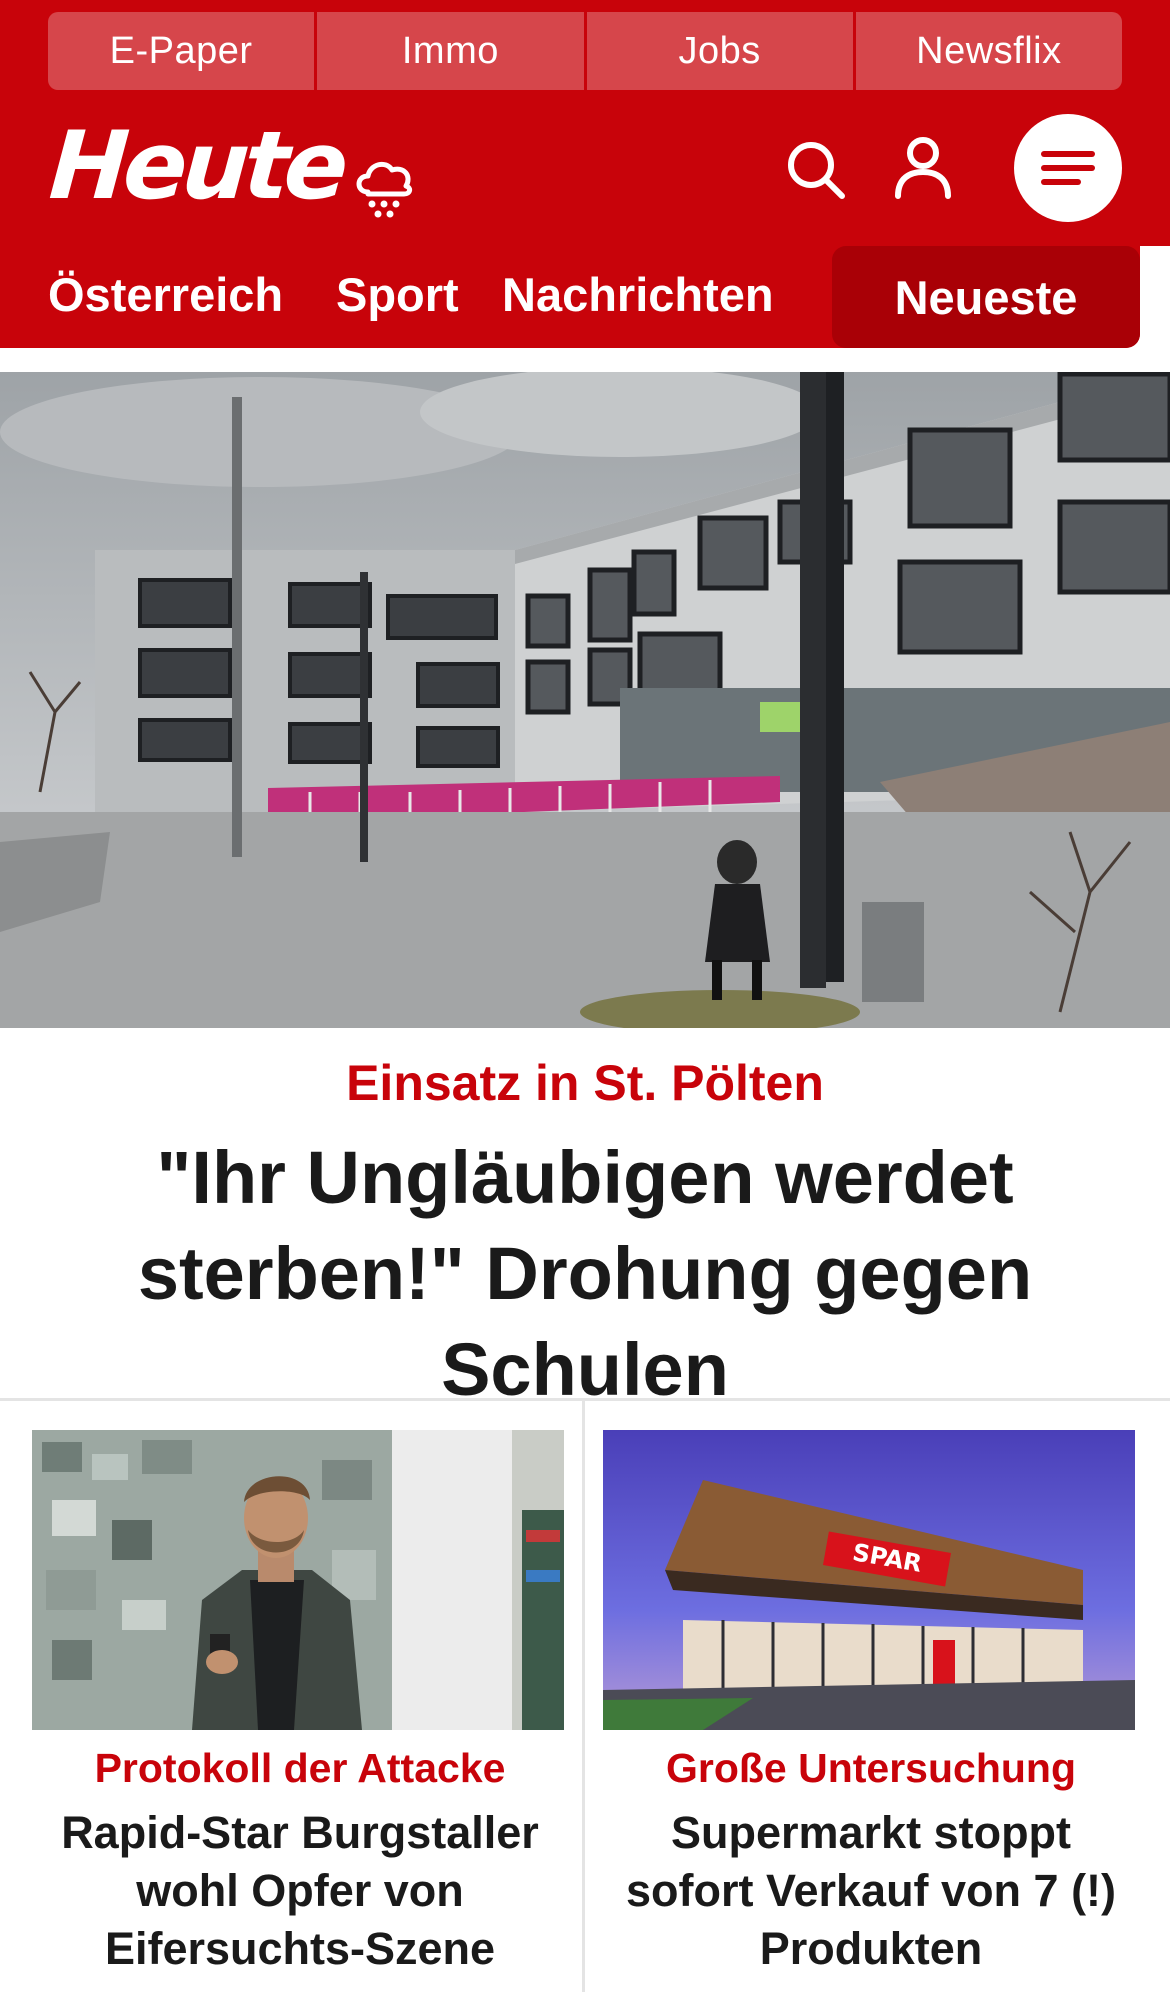  What do you see at coordinates (183, 51) in the screenshot?
I see `top-link-epaper: E-Paper` at bounding box center [183, 51].